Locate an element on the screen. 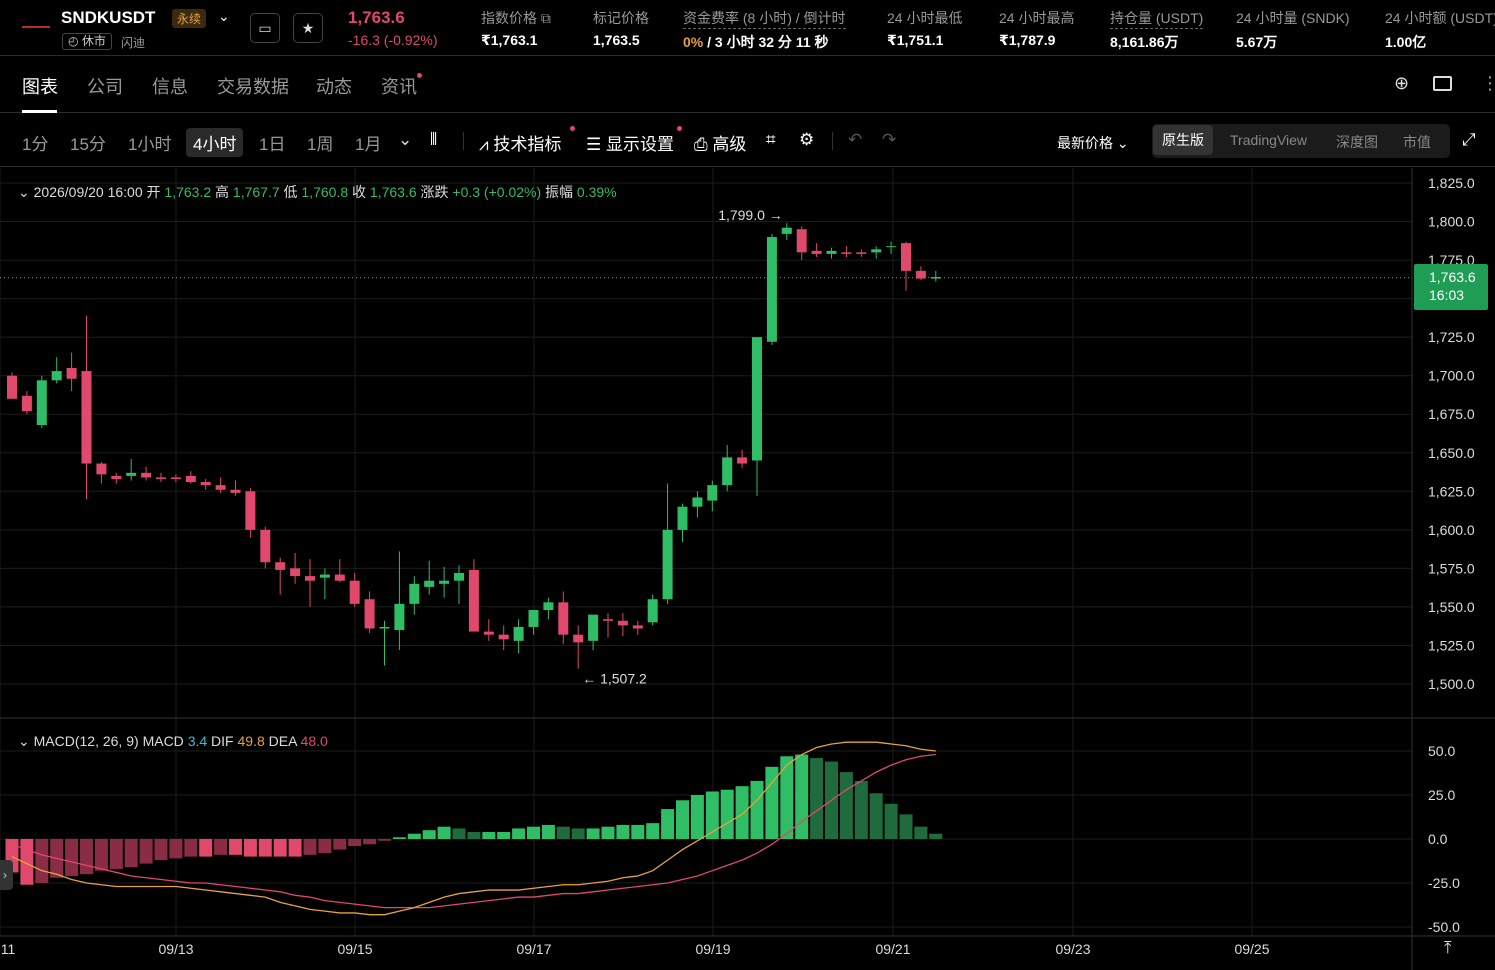 The width and height of the screenshot is (1495, 970). price-mode-select: 最新价格 ⌄ is located at coordinates (1093, 143).